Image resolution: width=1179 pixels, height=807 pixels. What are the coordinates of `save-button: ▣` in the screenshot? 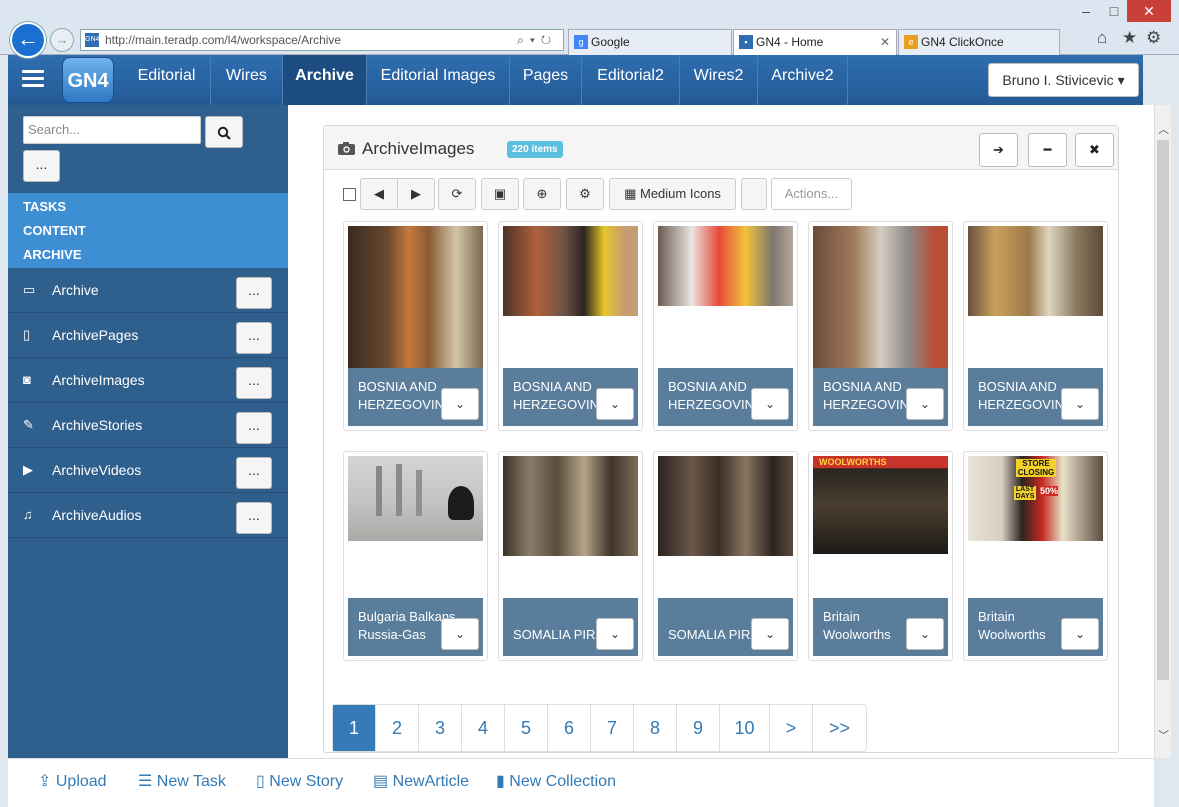 It's located at (500, 194).